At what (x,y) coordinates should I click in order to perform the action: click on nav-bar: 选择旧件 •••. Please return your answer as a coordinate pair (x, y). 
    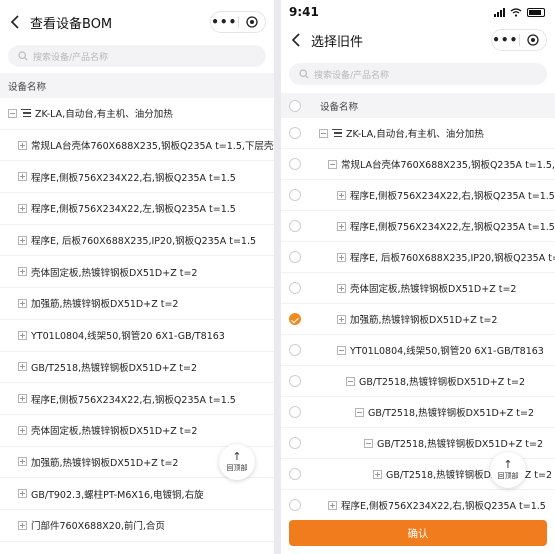
    Looking at the image, I should click on (418, 40).